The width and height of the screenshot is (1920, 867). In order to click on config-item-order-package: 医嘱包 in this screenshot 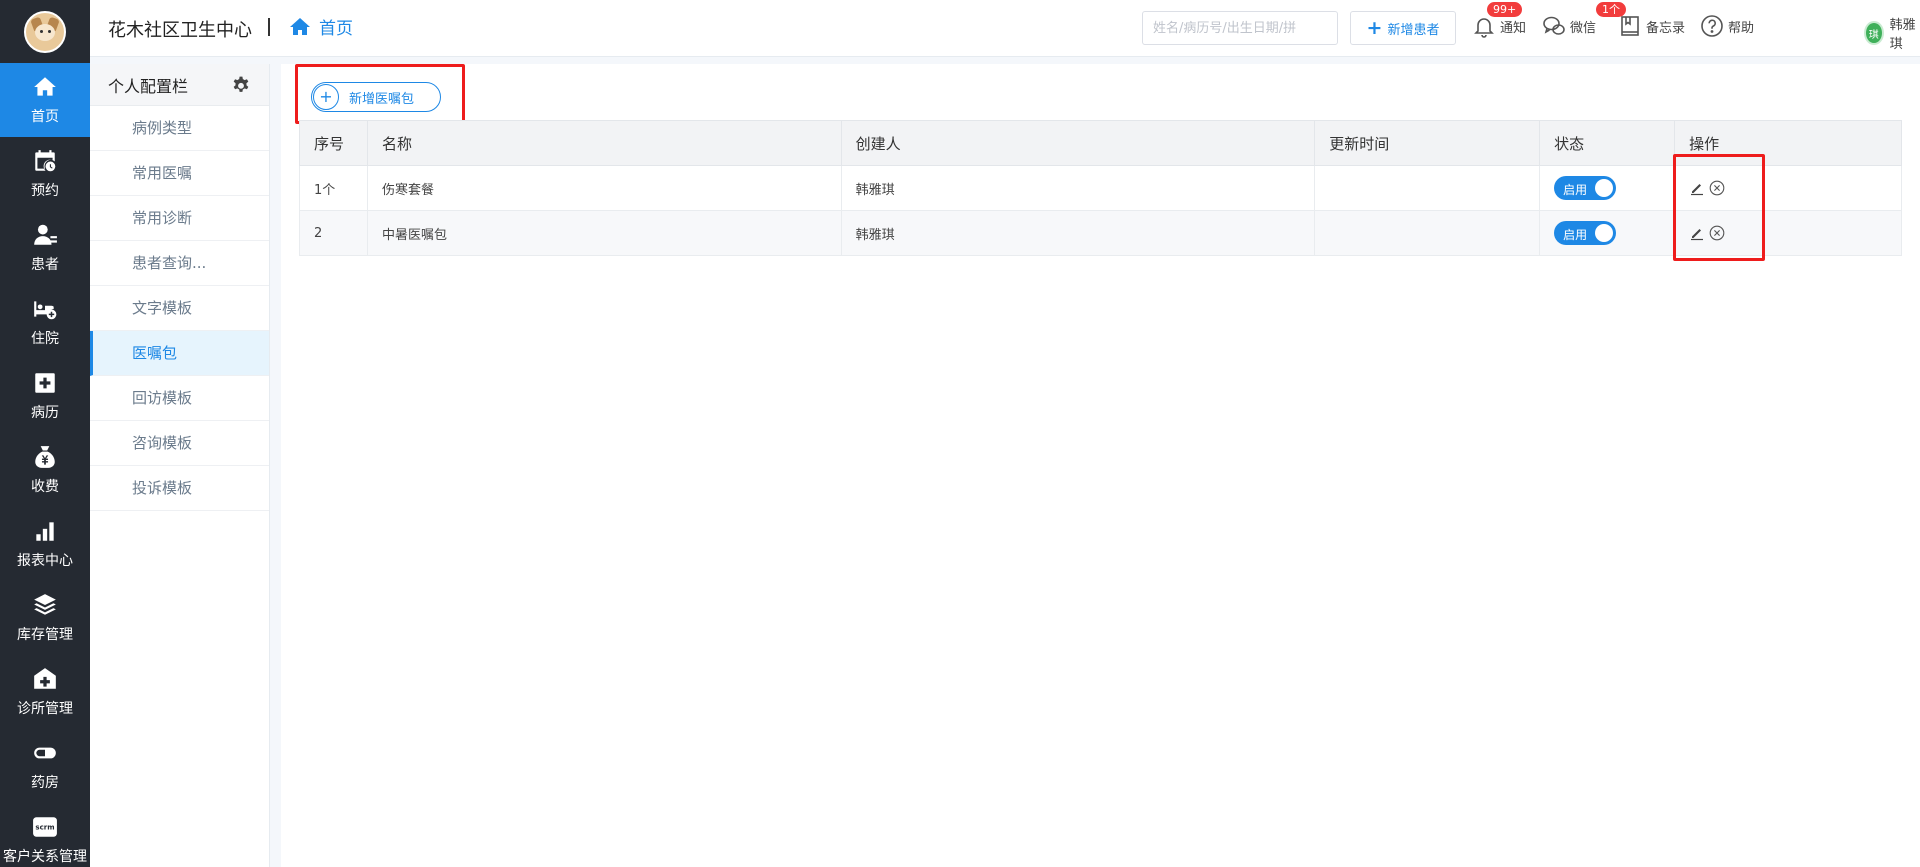, I will do `click(179, 353)`.